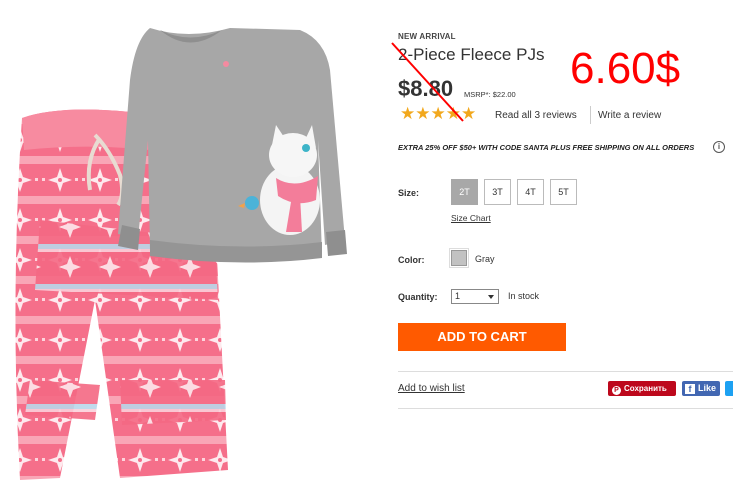 This screenshot has height=487, width=733. I want to click on strike-line, so click(427, 82).